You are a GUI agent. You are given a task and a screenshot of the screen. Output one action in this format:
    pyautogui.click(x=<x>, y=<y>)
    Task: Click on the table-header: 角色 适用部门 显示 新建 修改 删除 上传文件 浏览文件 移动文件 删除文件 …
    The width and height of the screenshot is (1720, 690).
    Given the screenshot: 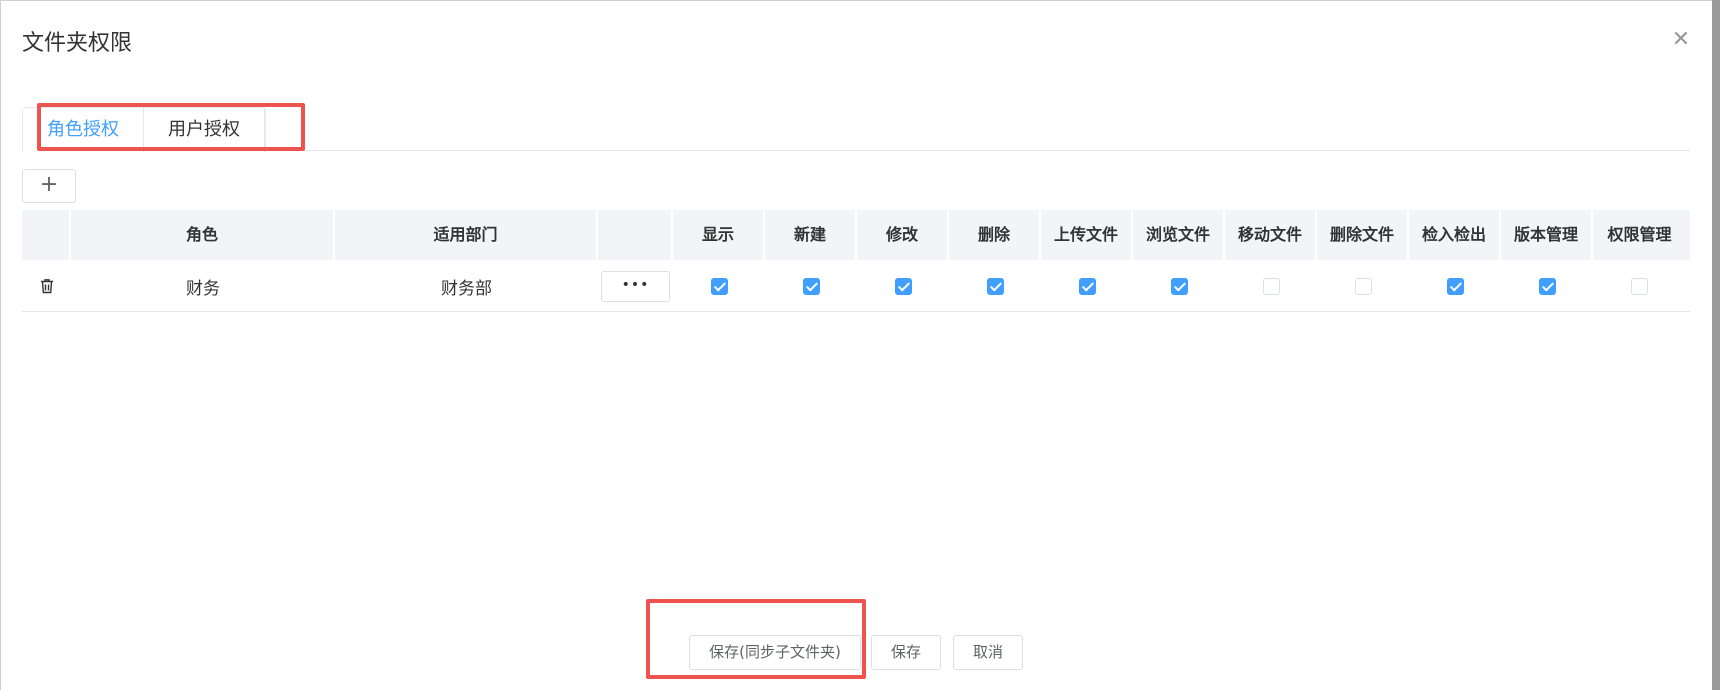 What is the action you would take?
    pyautogui.click(x=856, y=235)
    